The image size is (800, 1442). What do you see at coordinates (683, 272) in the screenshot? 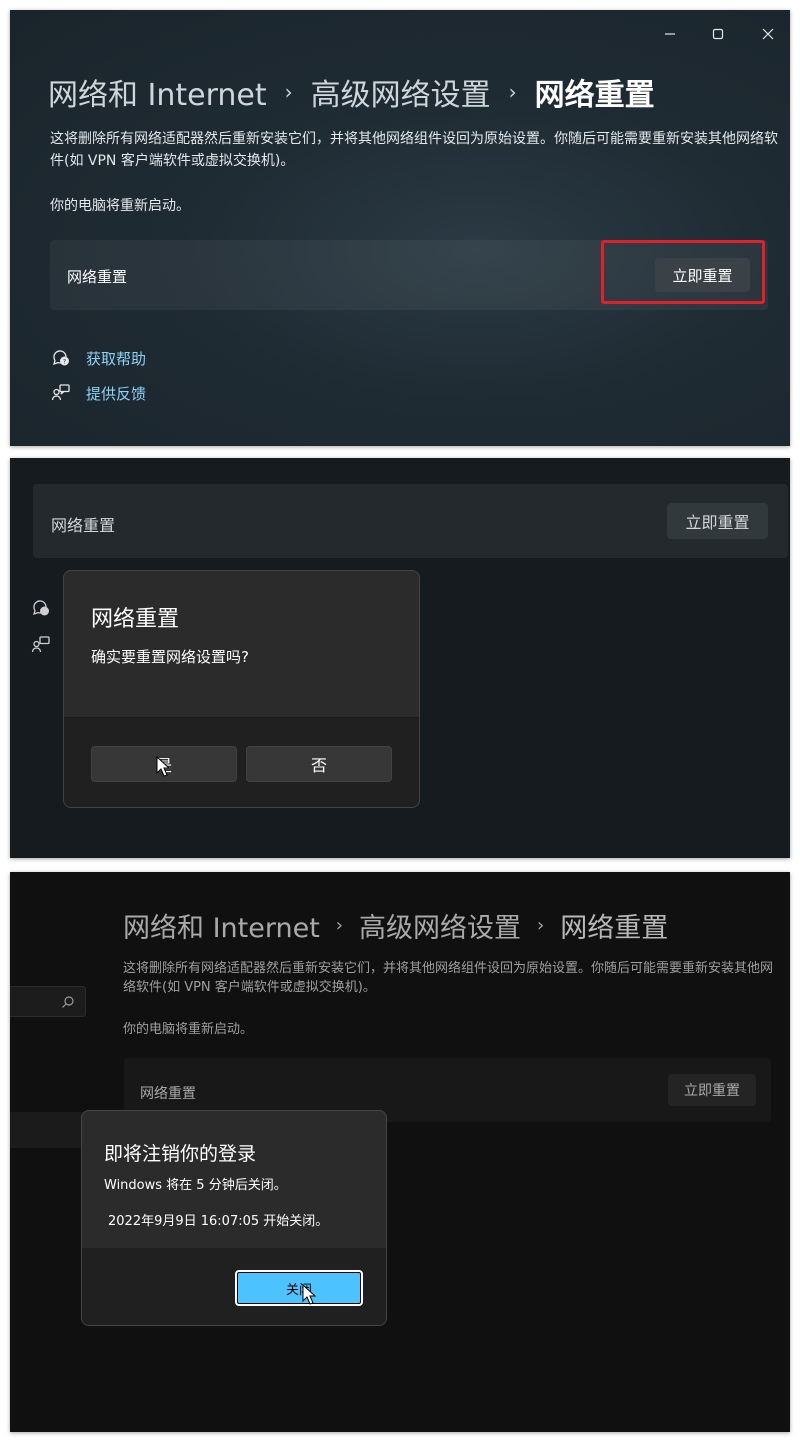
I see `highlight-box` at bounding box center [683, 272].